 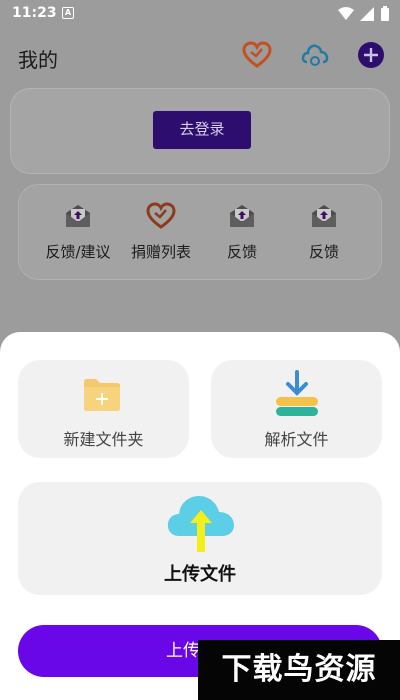 I want to click on parse-file-tile: 解析文件, so click(x=296, y=409).